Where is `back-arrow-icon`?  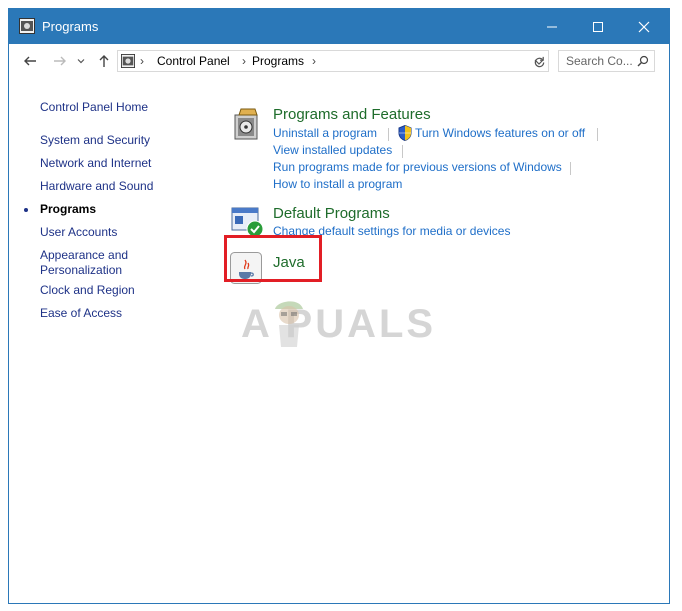
back-arrow-icon is located at coordinates (30, 61).